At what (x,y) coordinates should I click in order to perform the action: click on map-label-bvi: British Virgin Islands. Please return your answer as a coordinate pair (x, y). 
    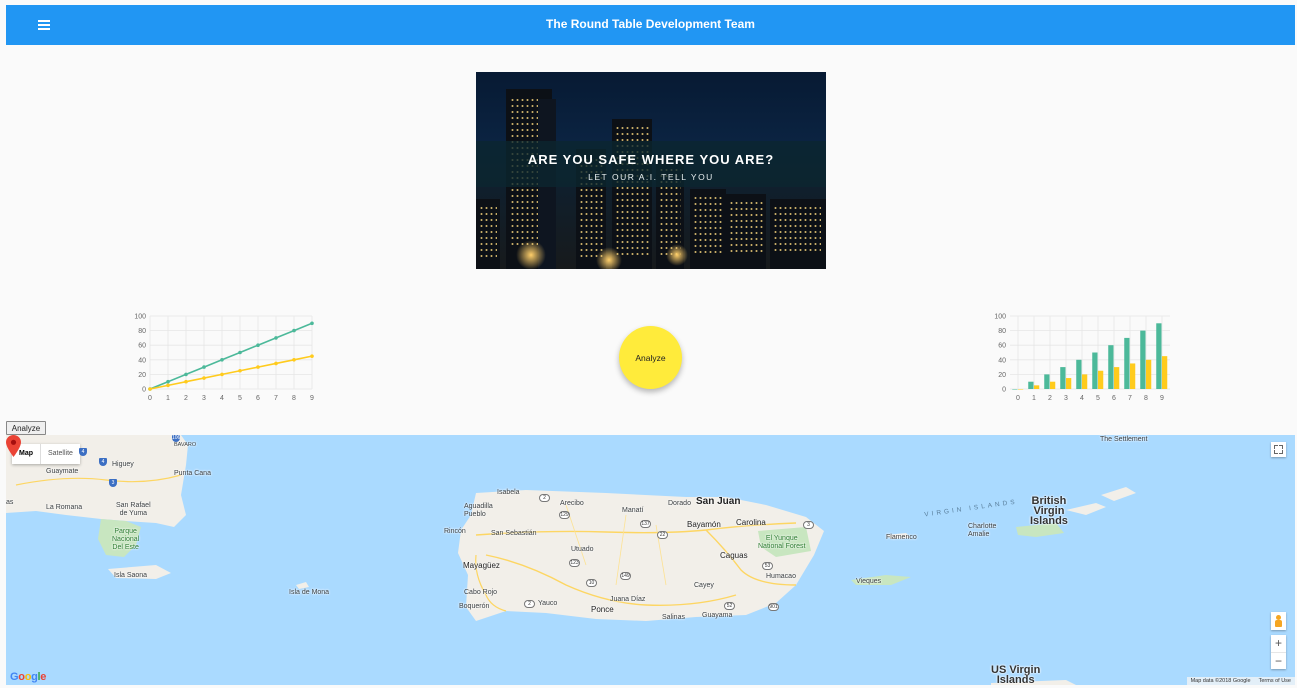
    Looking at the image, I should click on (1049, 511).